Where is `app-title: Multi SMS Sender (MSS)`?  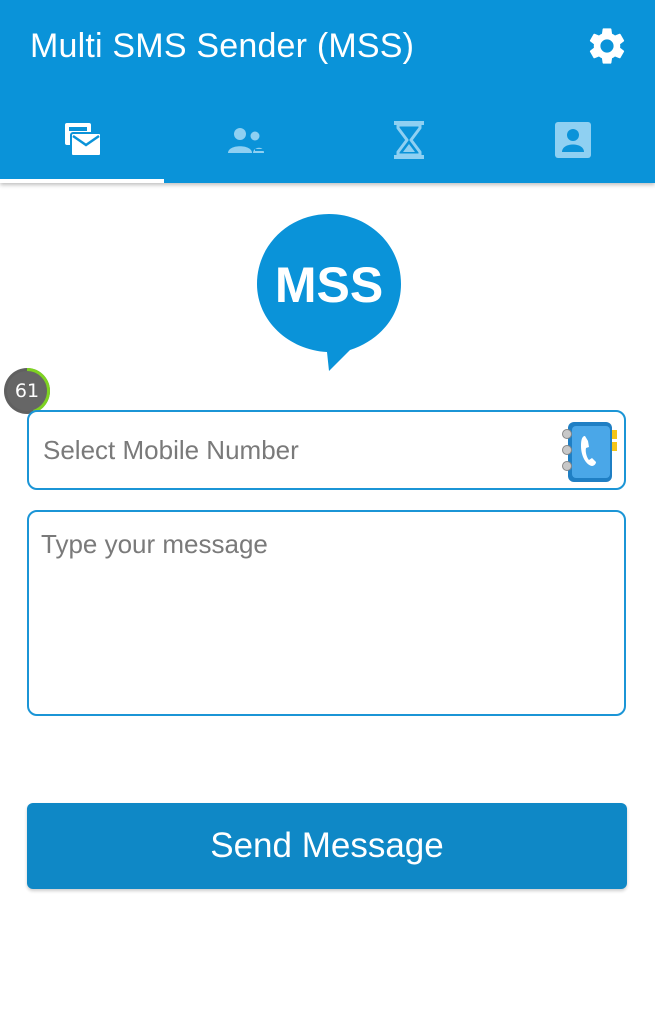
app-title: Multi SMS Sender (MSS) is located at coordinates (222, 46).